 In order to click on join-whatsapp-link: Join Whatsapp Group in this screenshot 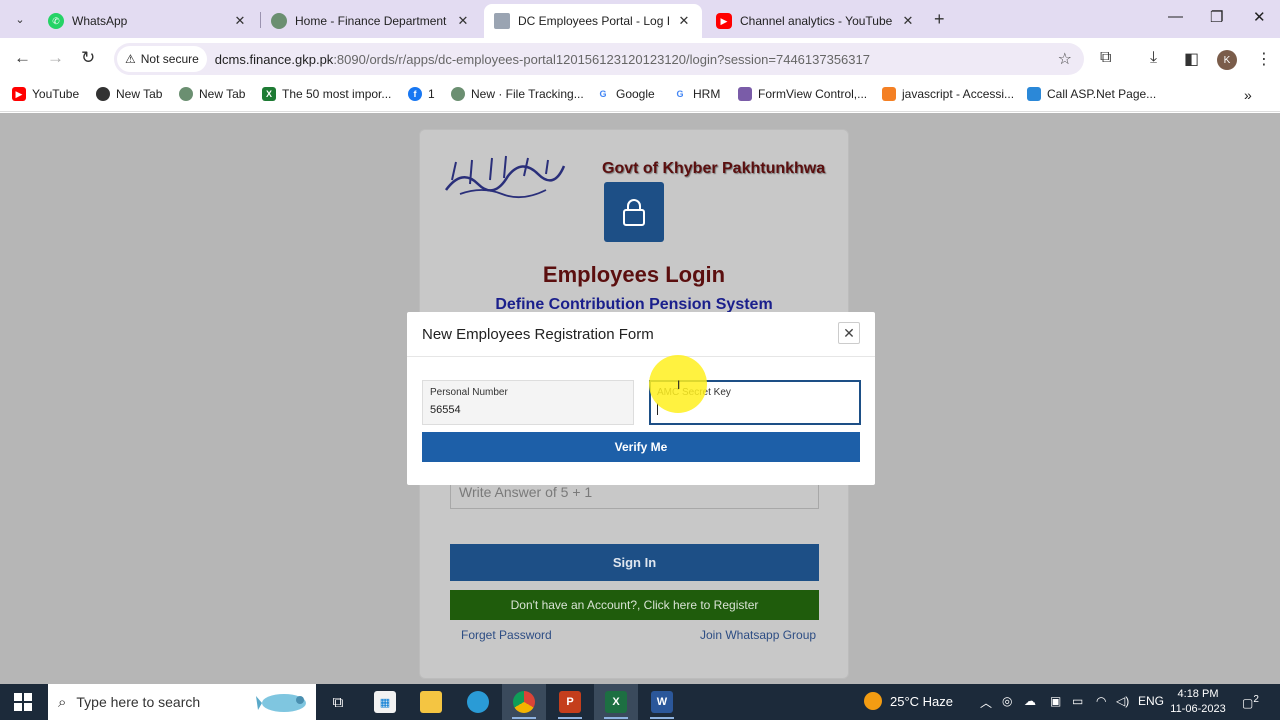, I will do `click(758, 635)`.